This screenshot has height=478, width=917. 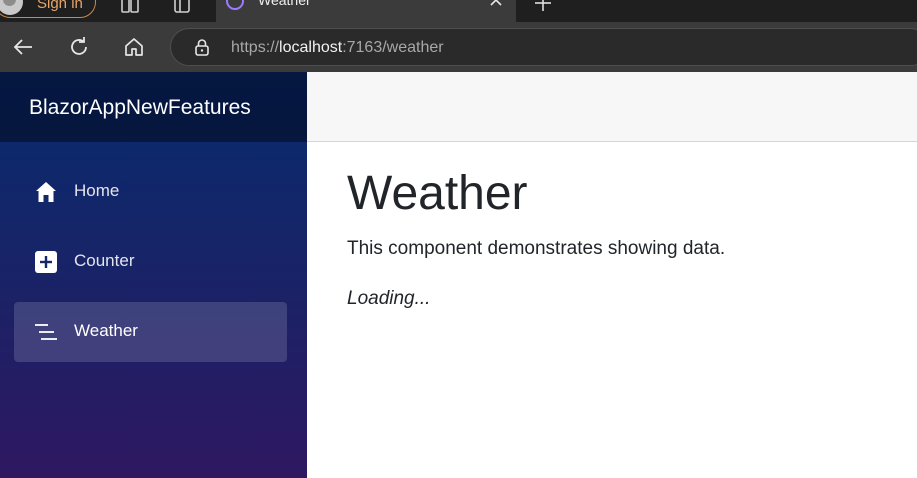 I want to click on app-brand: BlazorAppNewFeatures, so click(x=140, y=108).